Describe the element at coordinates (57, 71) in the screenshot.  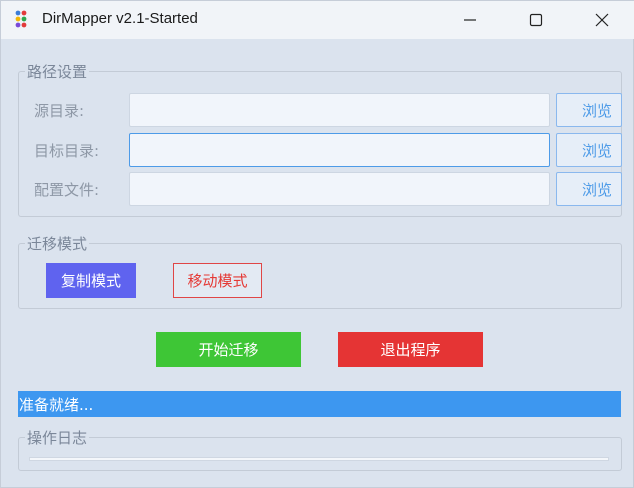
I see `path-settings-title: 路径设置` at that location.